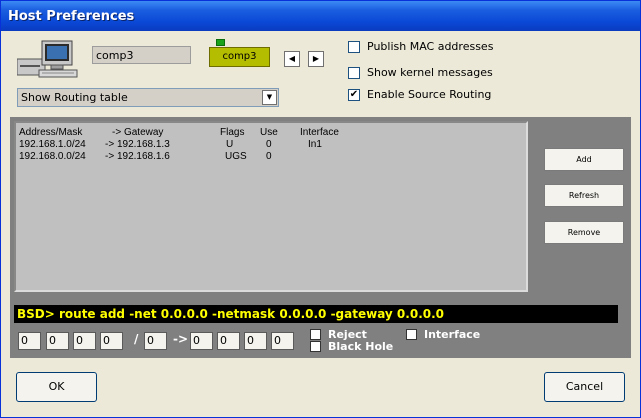 The image size is (641, 418). Describe the element at coordinates (429, 94) in the screenshot. I see `source-routing-label: Enable Source Routing` at that location.